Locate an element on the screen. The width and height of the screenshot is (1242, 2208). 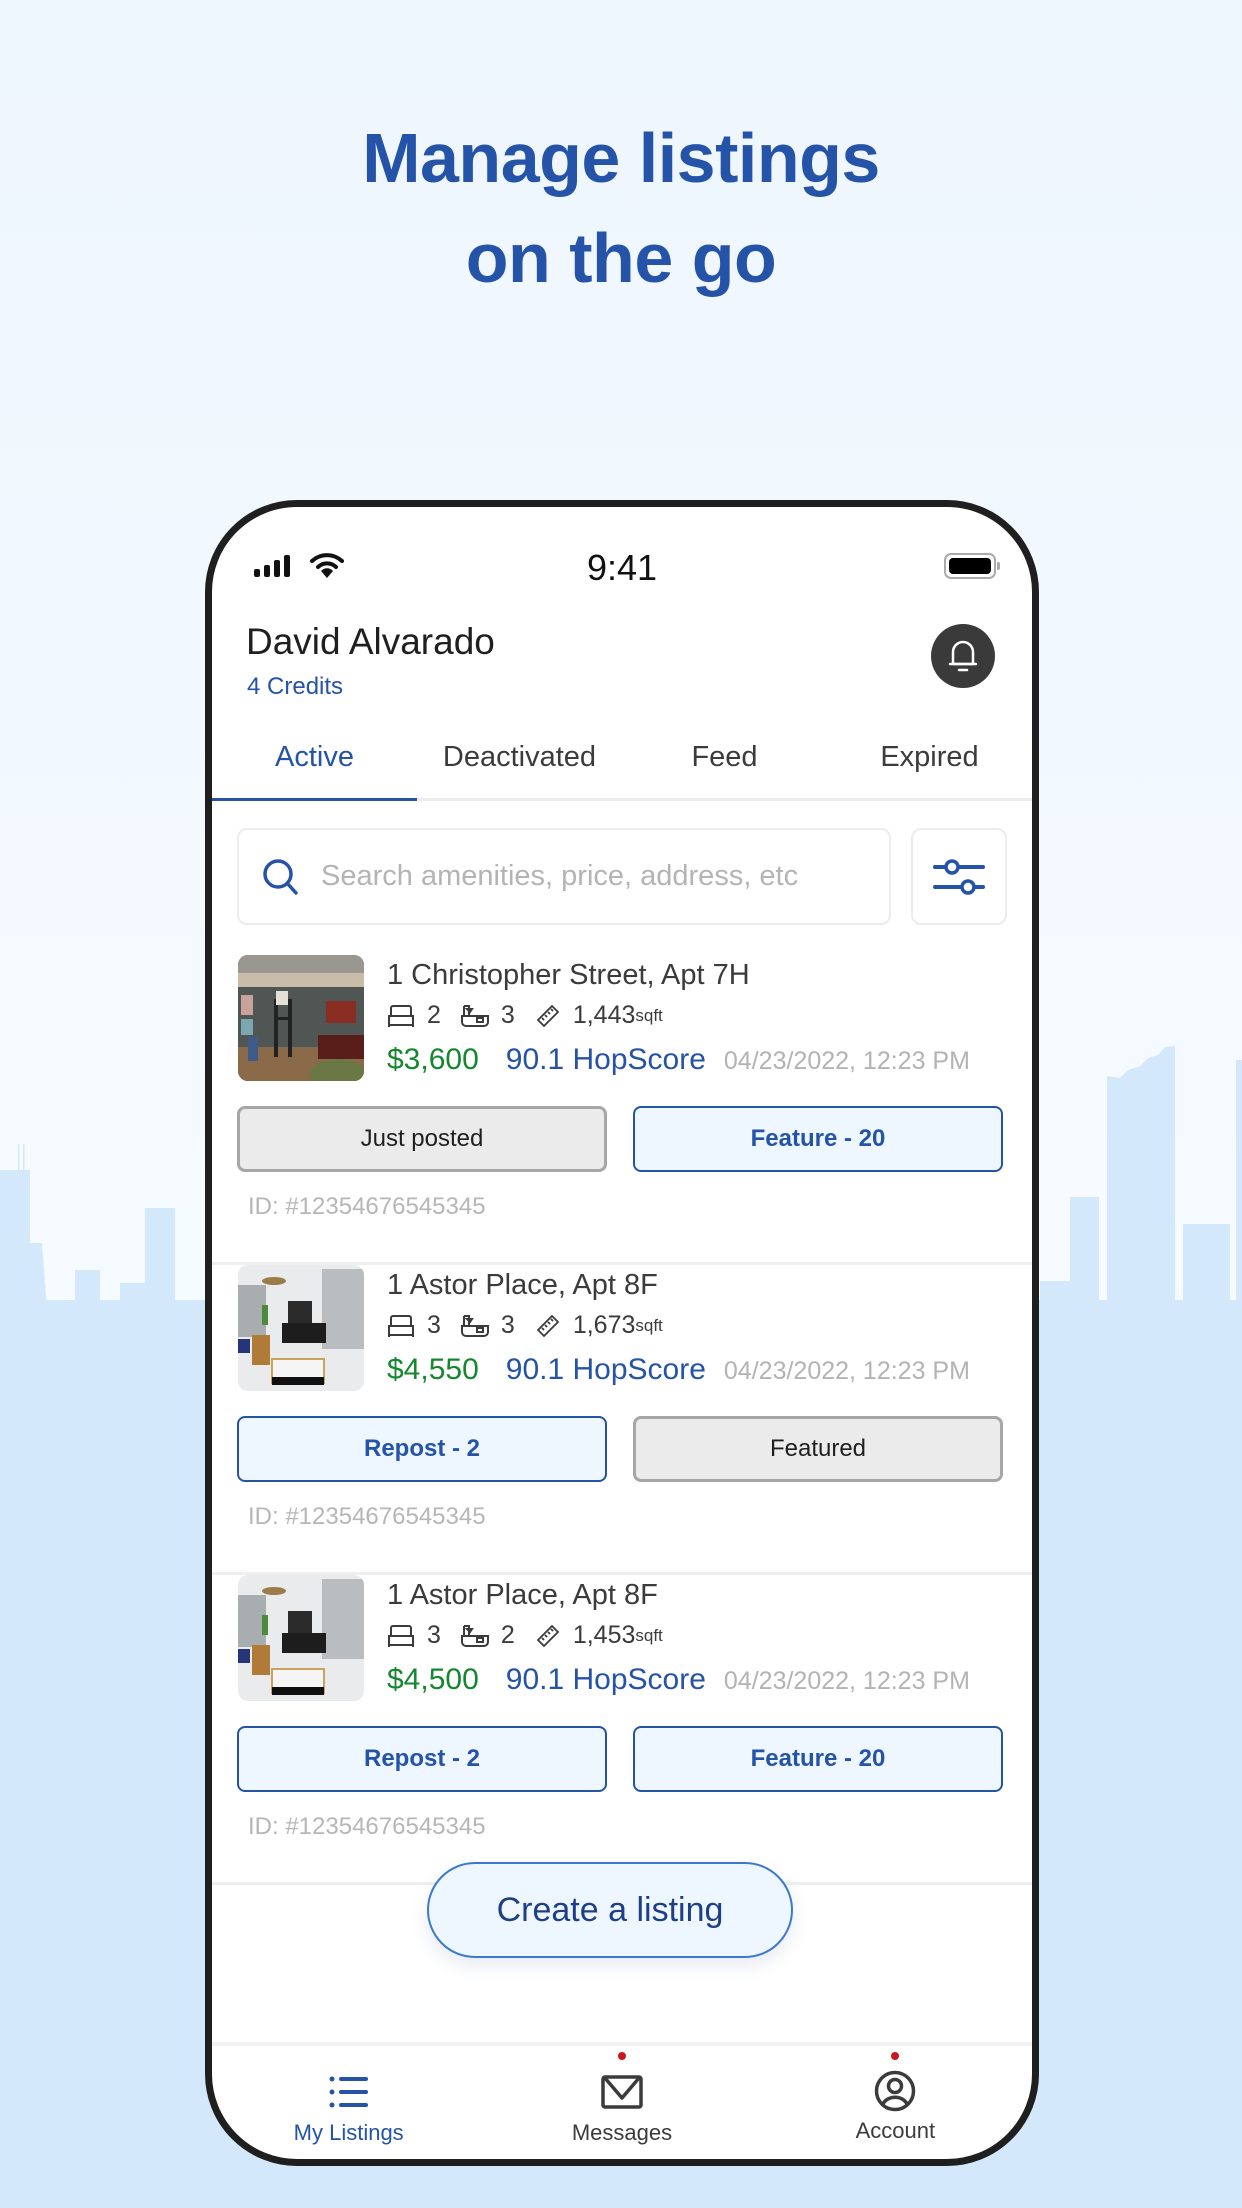
listing-stats: 3 2 1,453 sqft is located at coordinates (525, 1635).